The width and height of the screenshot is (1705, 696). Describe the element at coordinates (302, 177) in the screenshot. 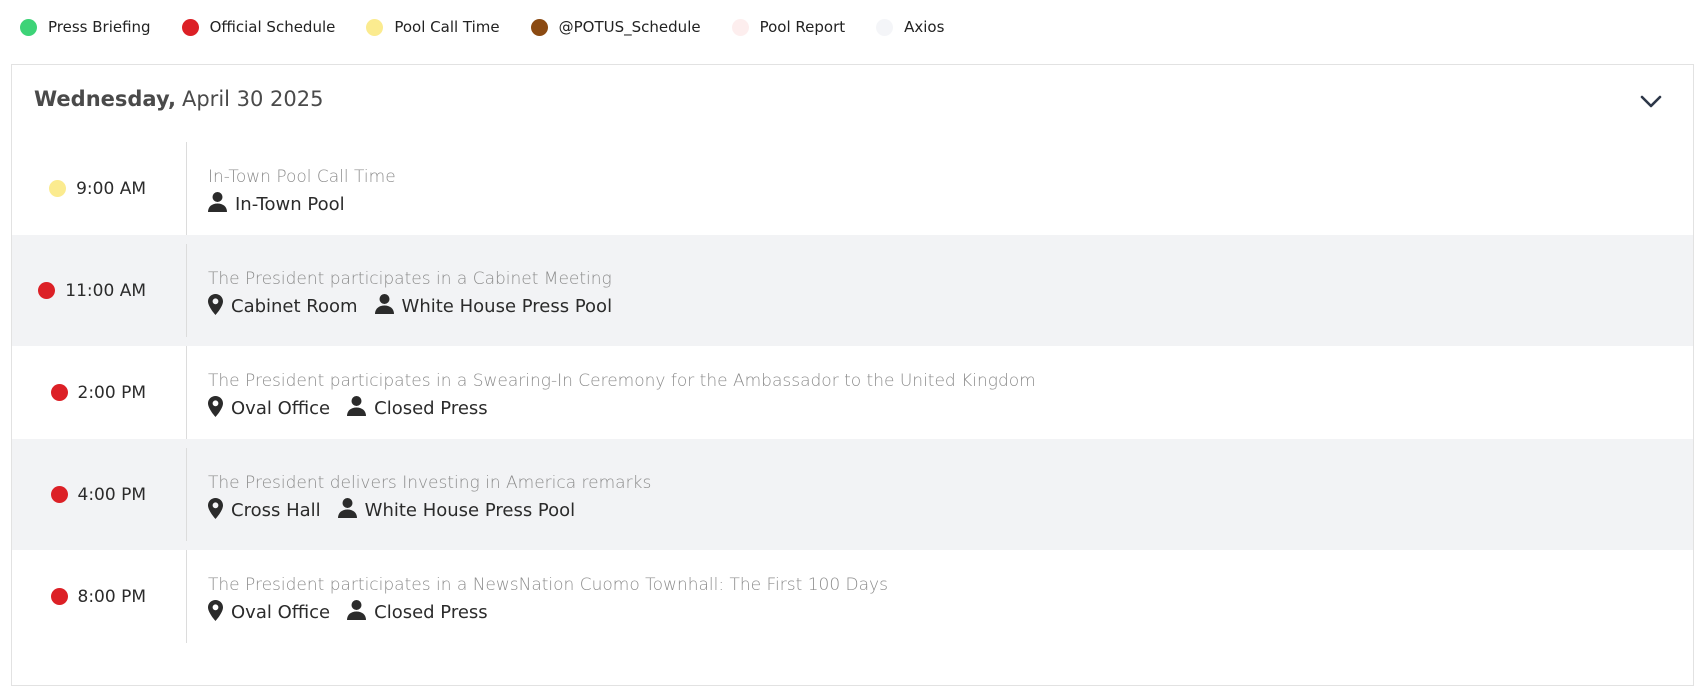

I see `event-title: In-Town Pool Call Time` at that location.